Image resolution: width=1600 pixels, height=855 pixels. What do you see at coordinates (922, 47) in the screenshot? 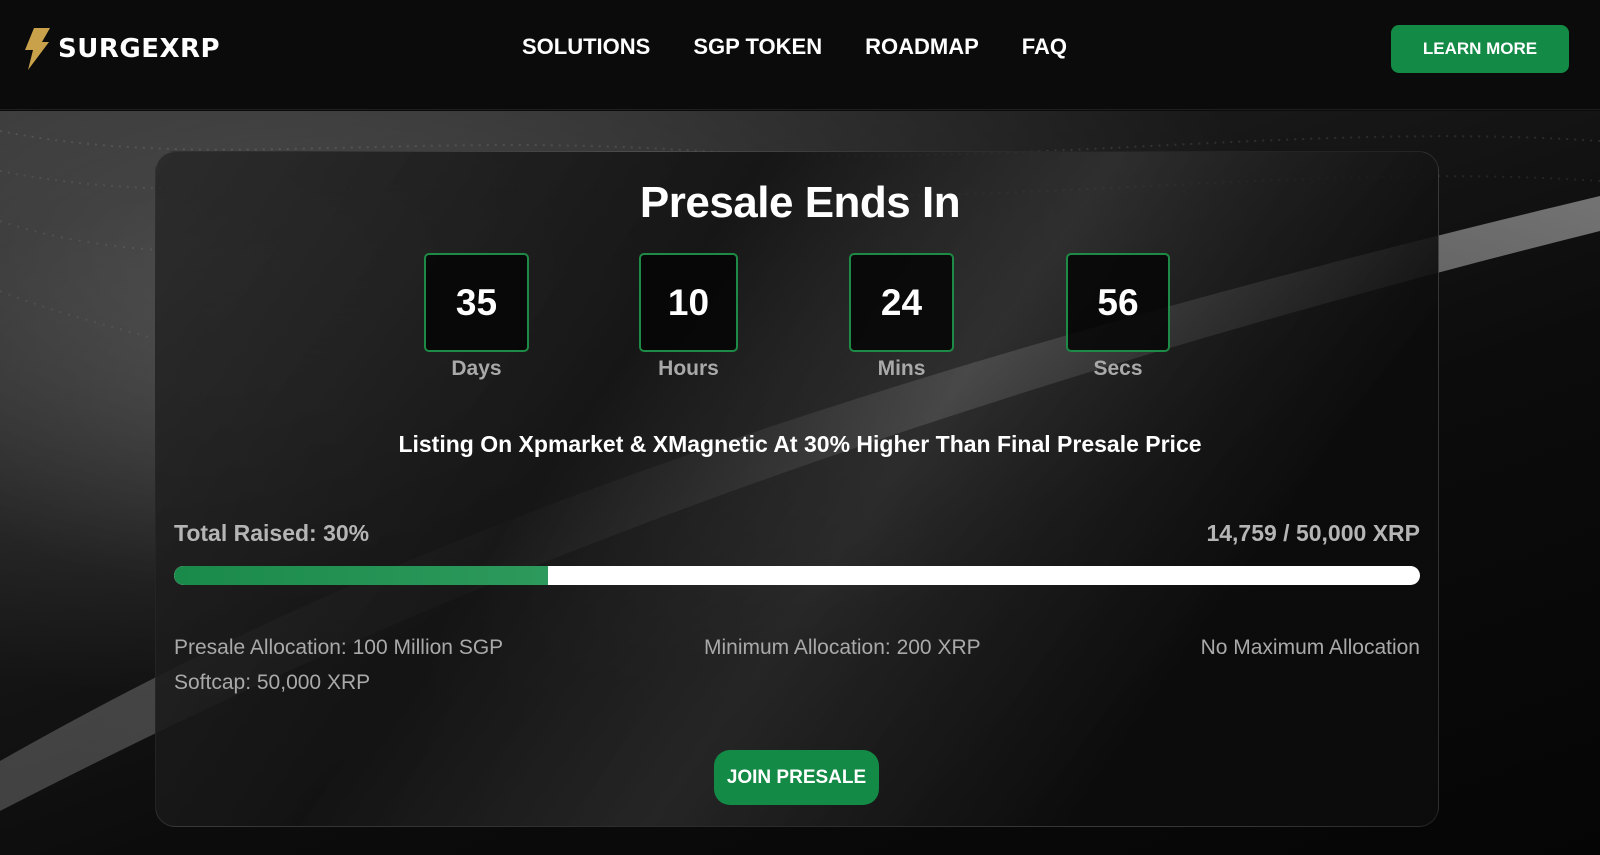
I see `nav-link-roadmap: ROADMAP` at bounding box center [922, 47].